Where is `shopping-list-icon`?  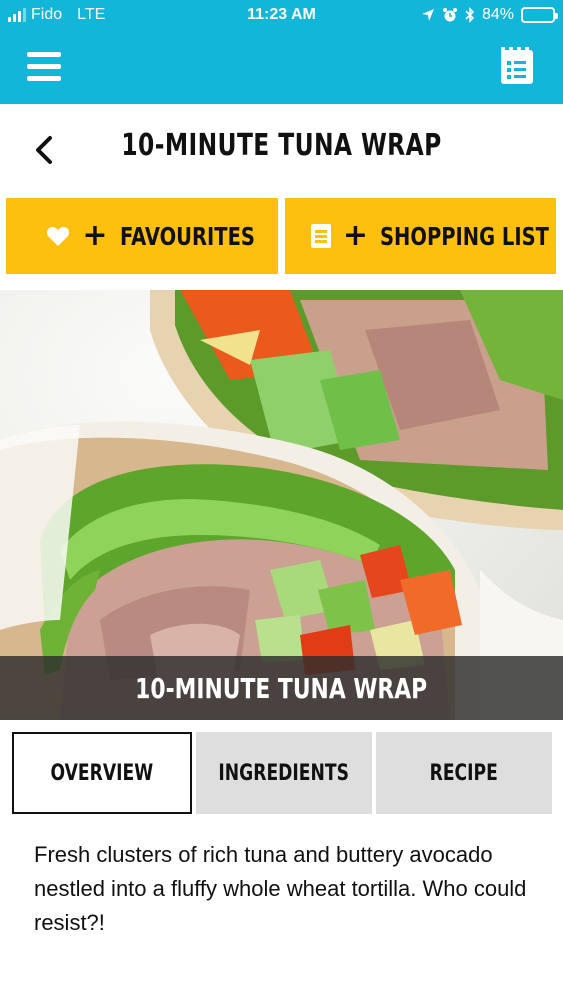 shopping-list-icon is located at coordinates (517, 65).